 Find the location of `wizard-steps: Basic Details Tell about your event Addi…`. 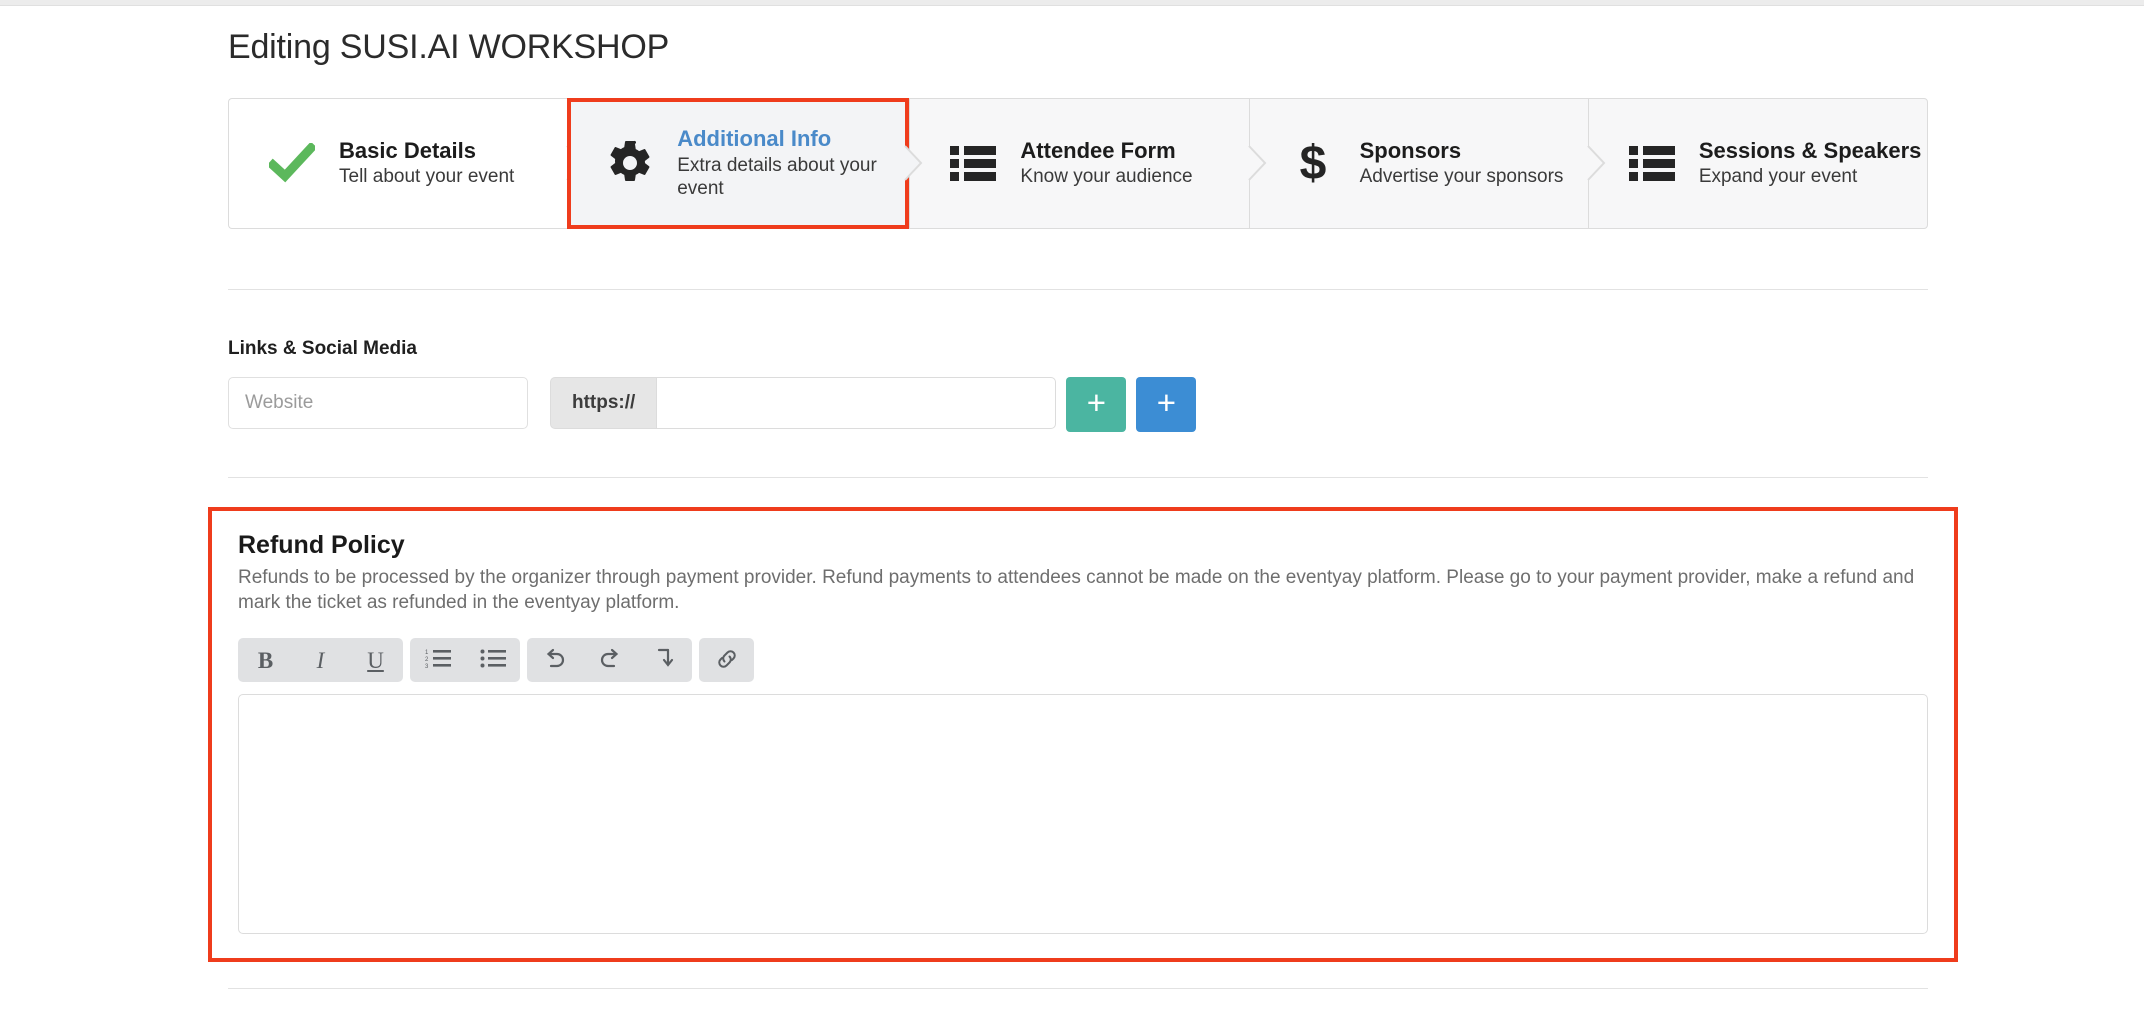

wizard-steps: Basic Details Tell about your event Addi… is located at coordinates (1078, 163).